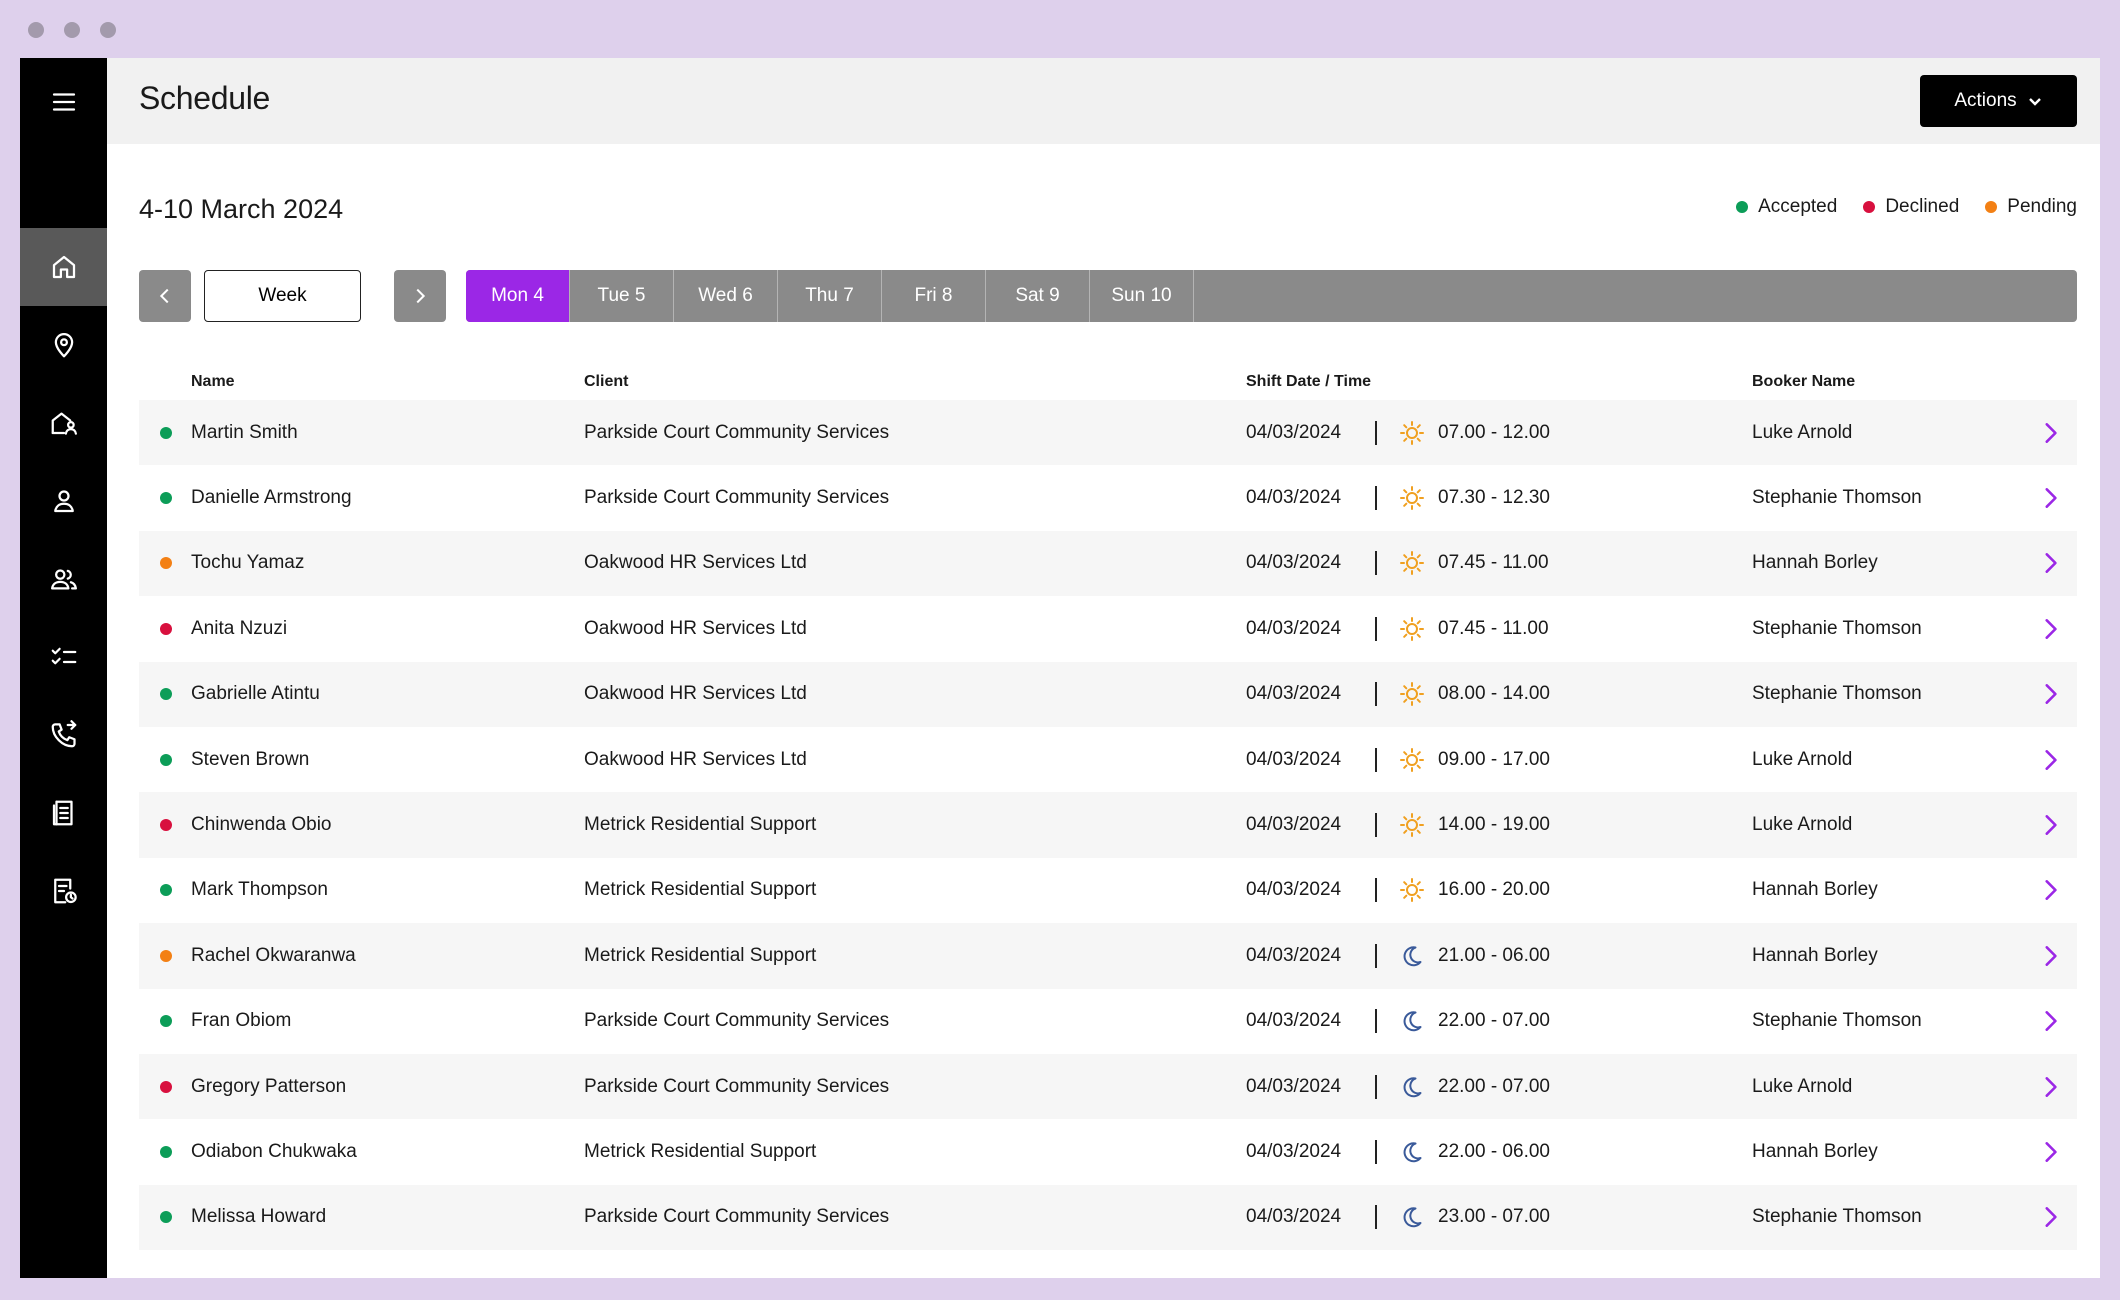 The width and height of the screenshot is (2120, 1300). What do you see at coordinates (63, 891) in the screenshot?
I see `sidebar-item-timesheets` at bounding box center [63, 891].